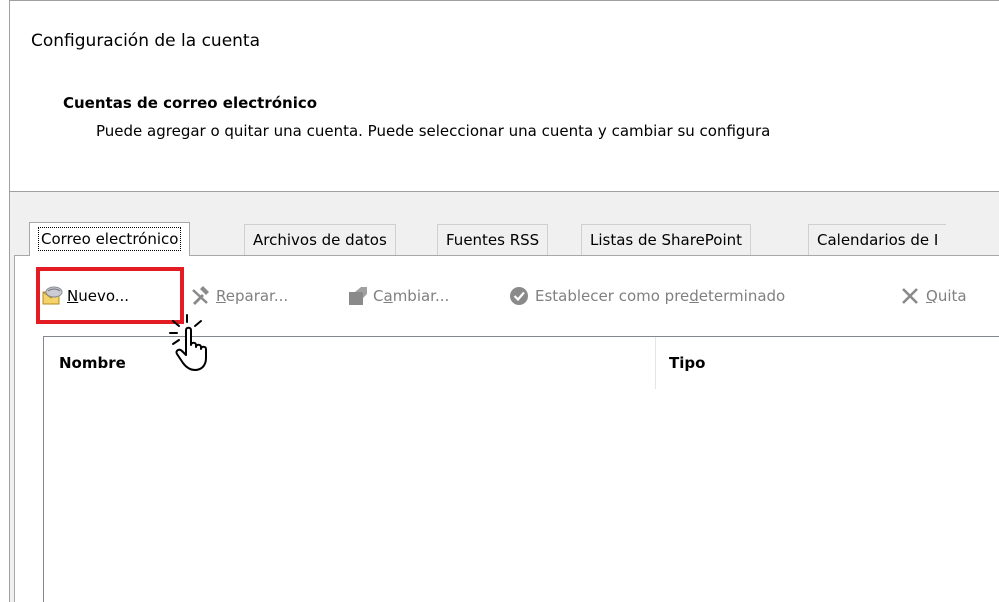 This screenshot has height=602, width=999. Describe the element at coordinates (110, 295) in the screenshot. I see `highlight-box` at that location.